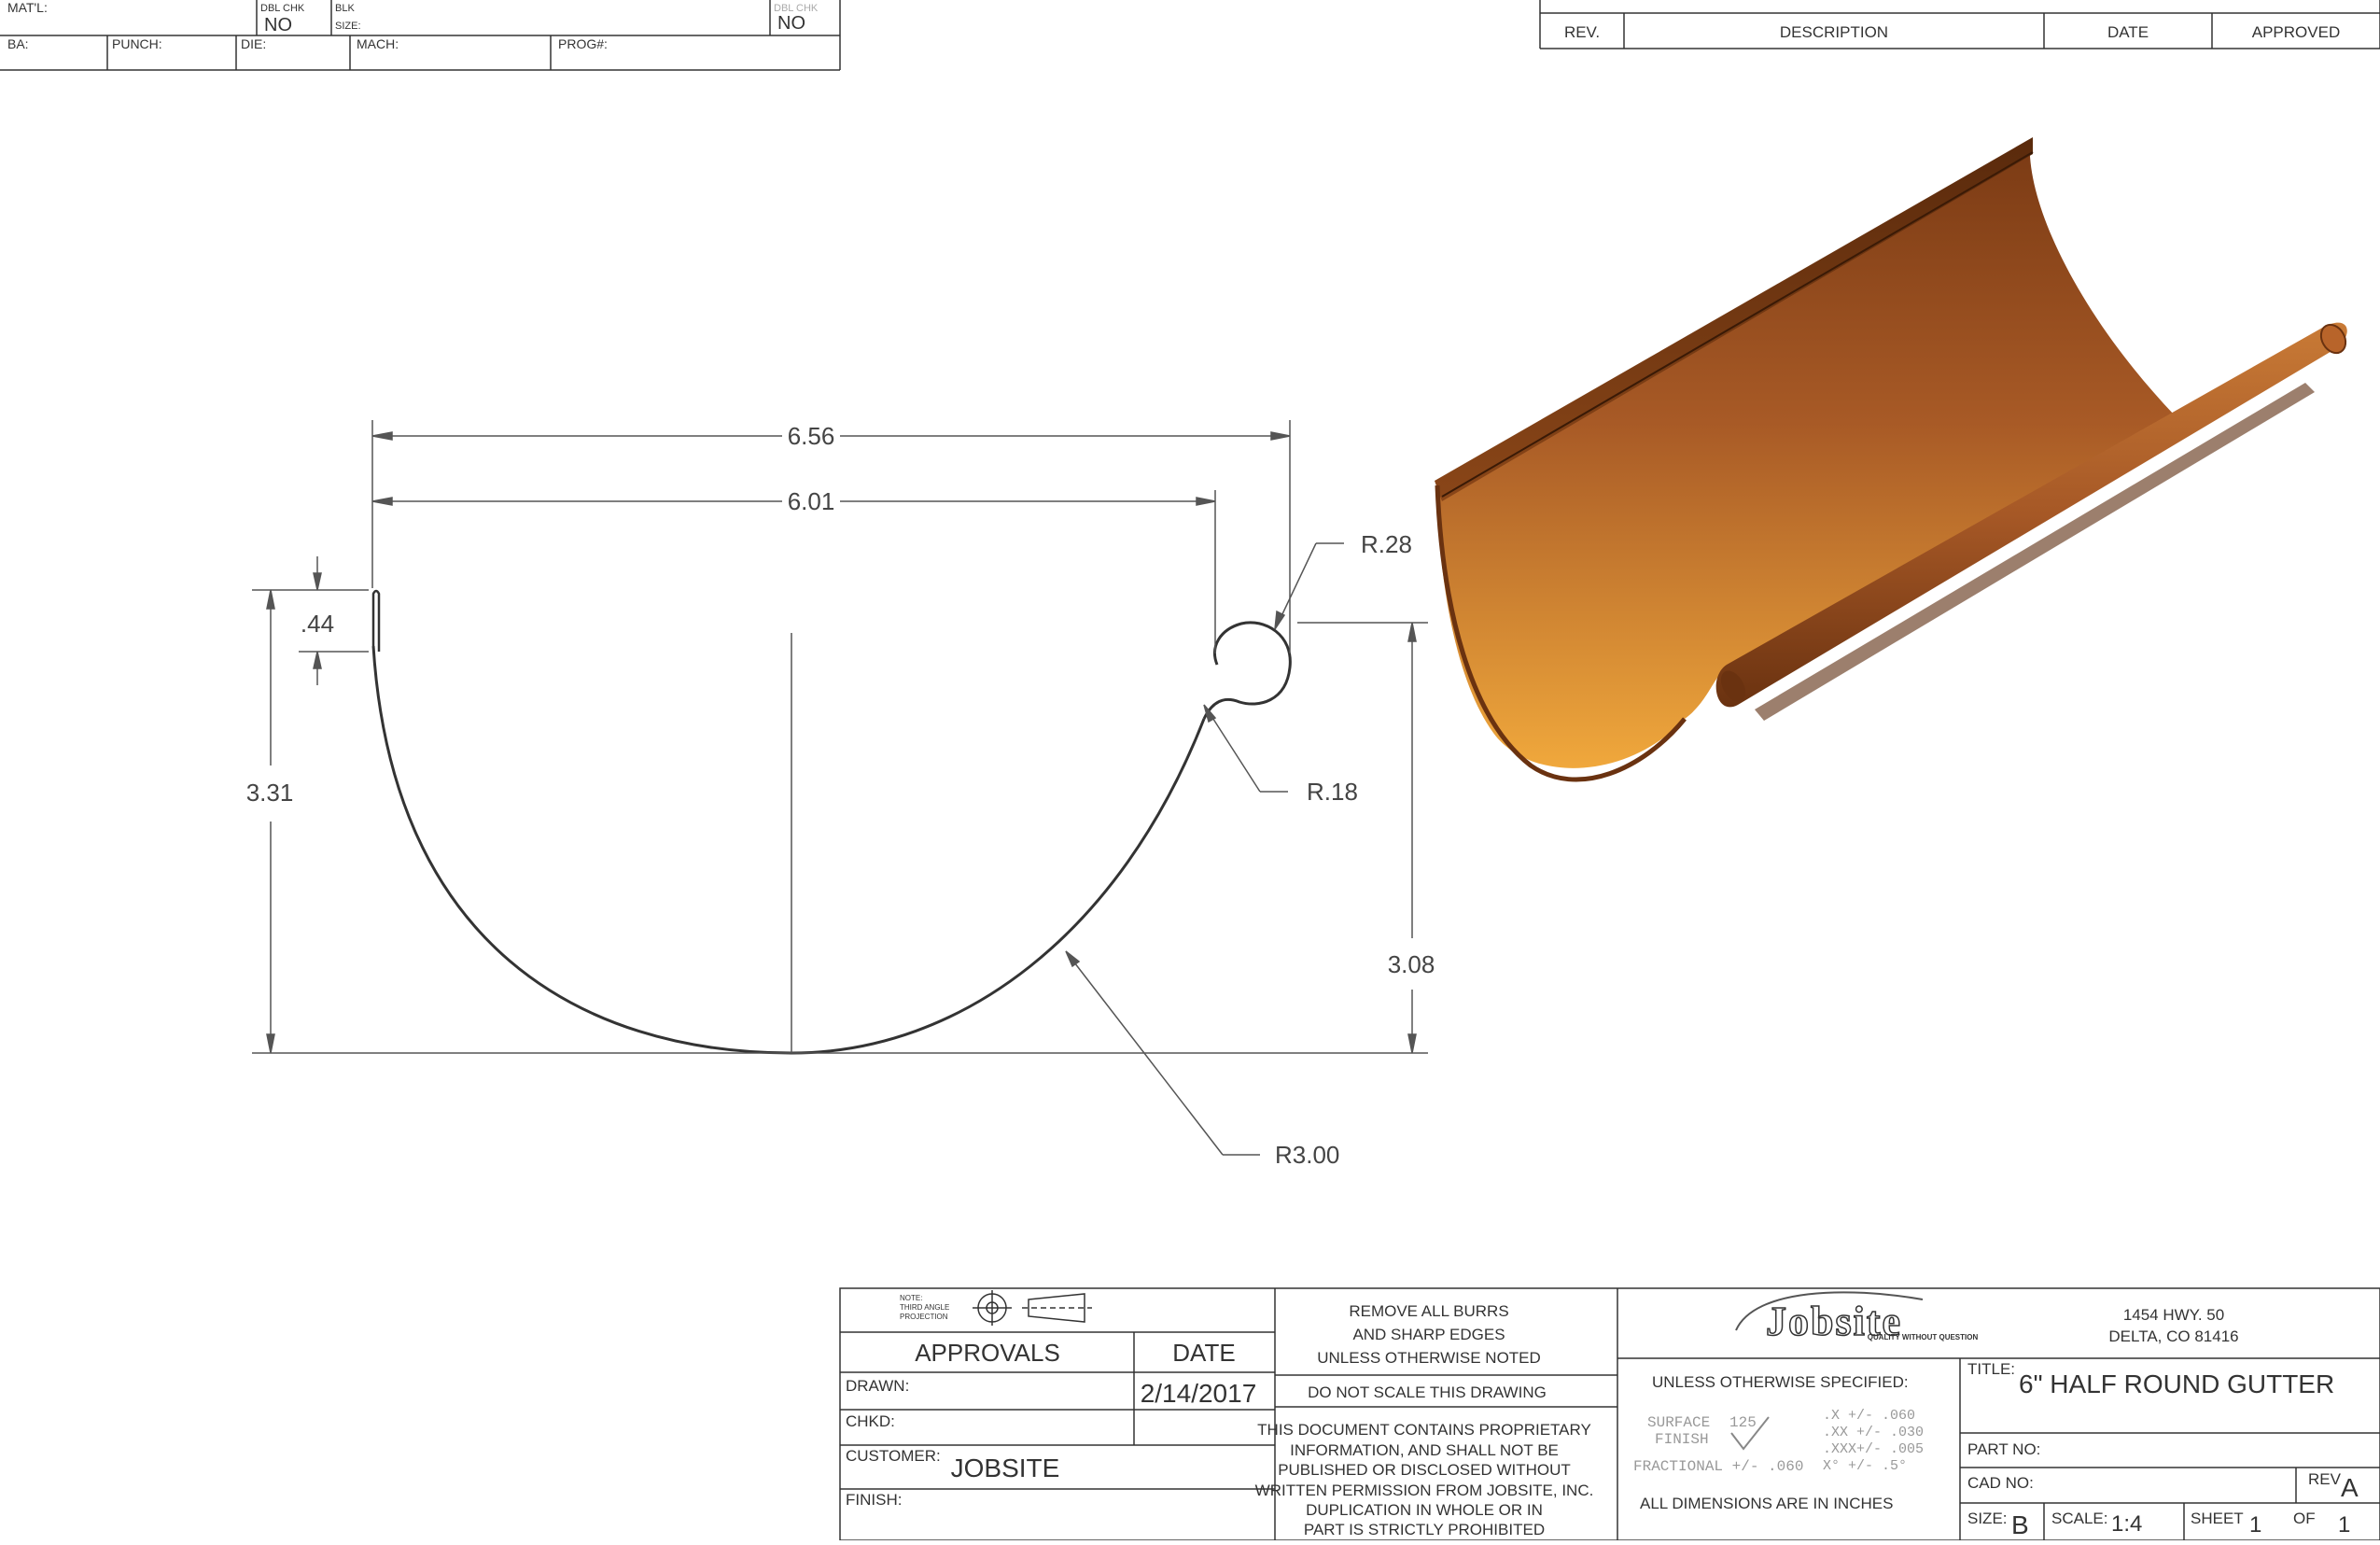 The image size is (2380, 1545). What do you see at coordinates (420, 35) in the screenshot?
I see `top-left-block` at bounding box center [420, 35].